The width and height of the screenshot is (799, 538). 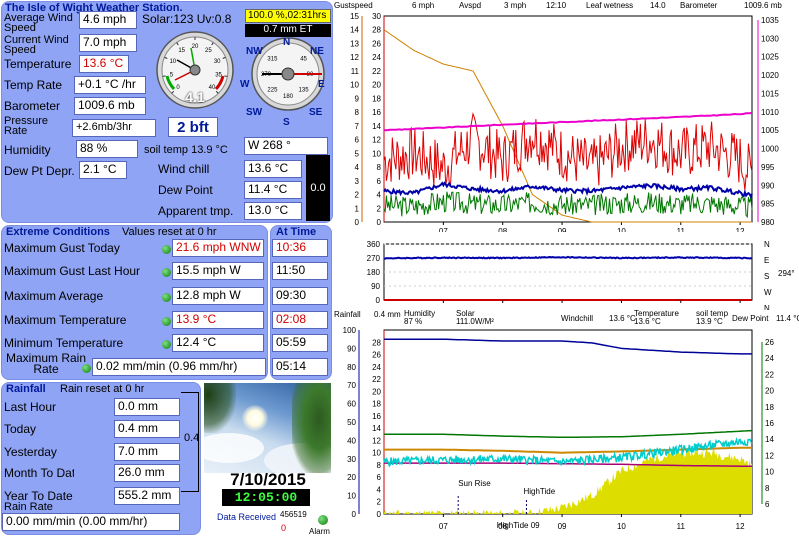 What do you see at coordinates (287, 42) in the screenshot?
I see `compass-n: N` at bounding box center [287, 42].